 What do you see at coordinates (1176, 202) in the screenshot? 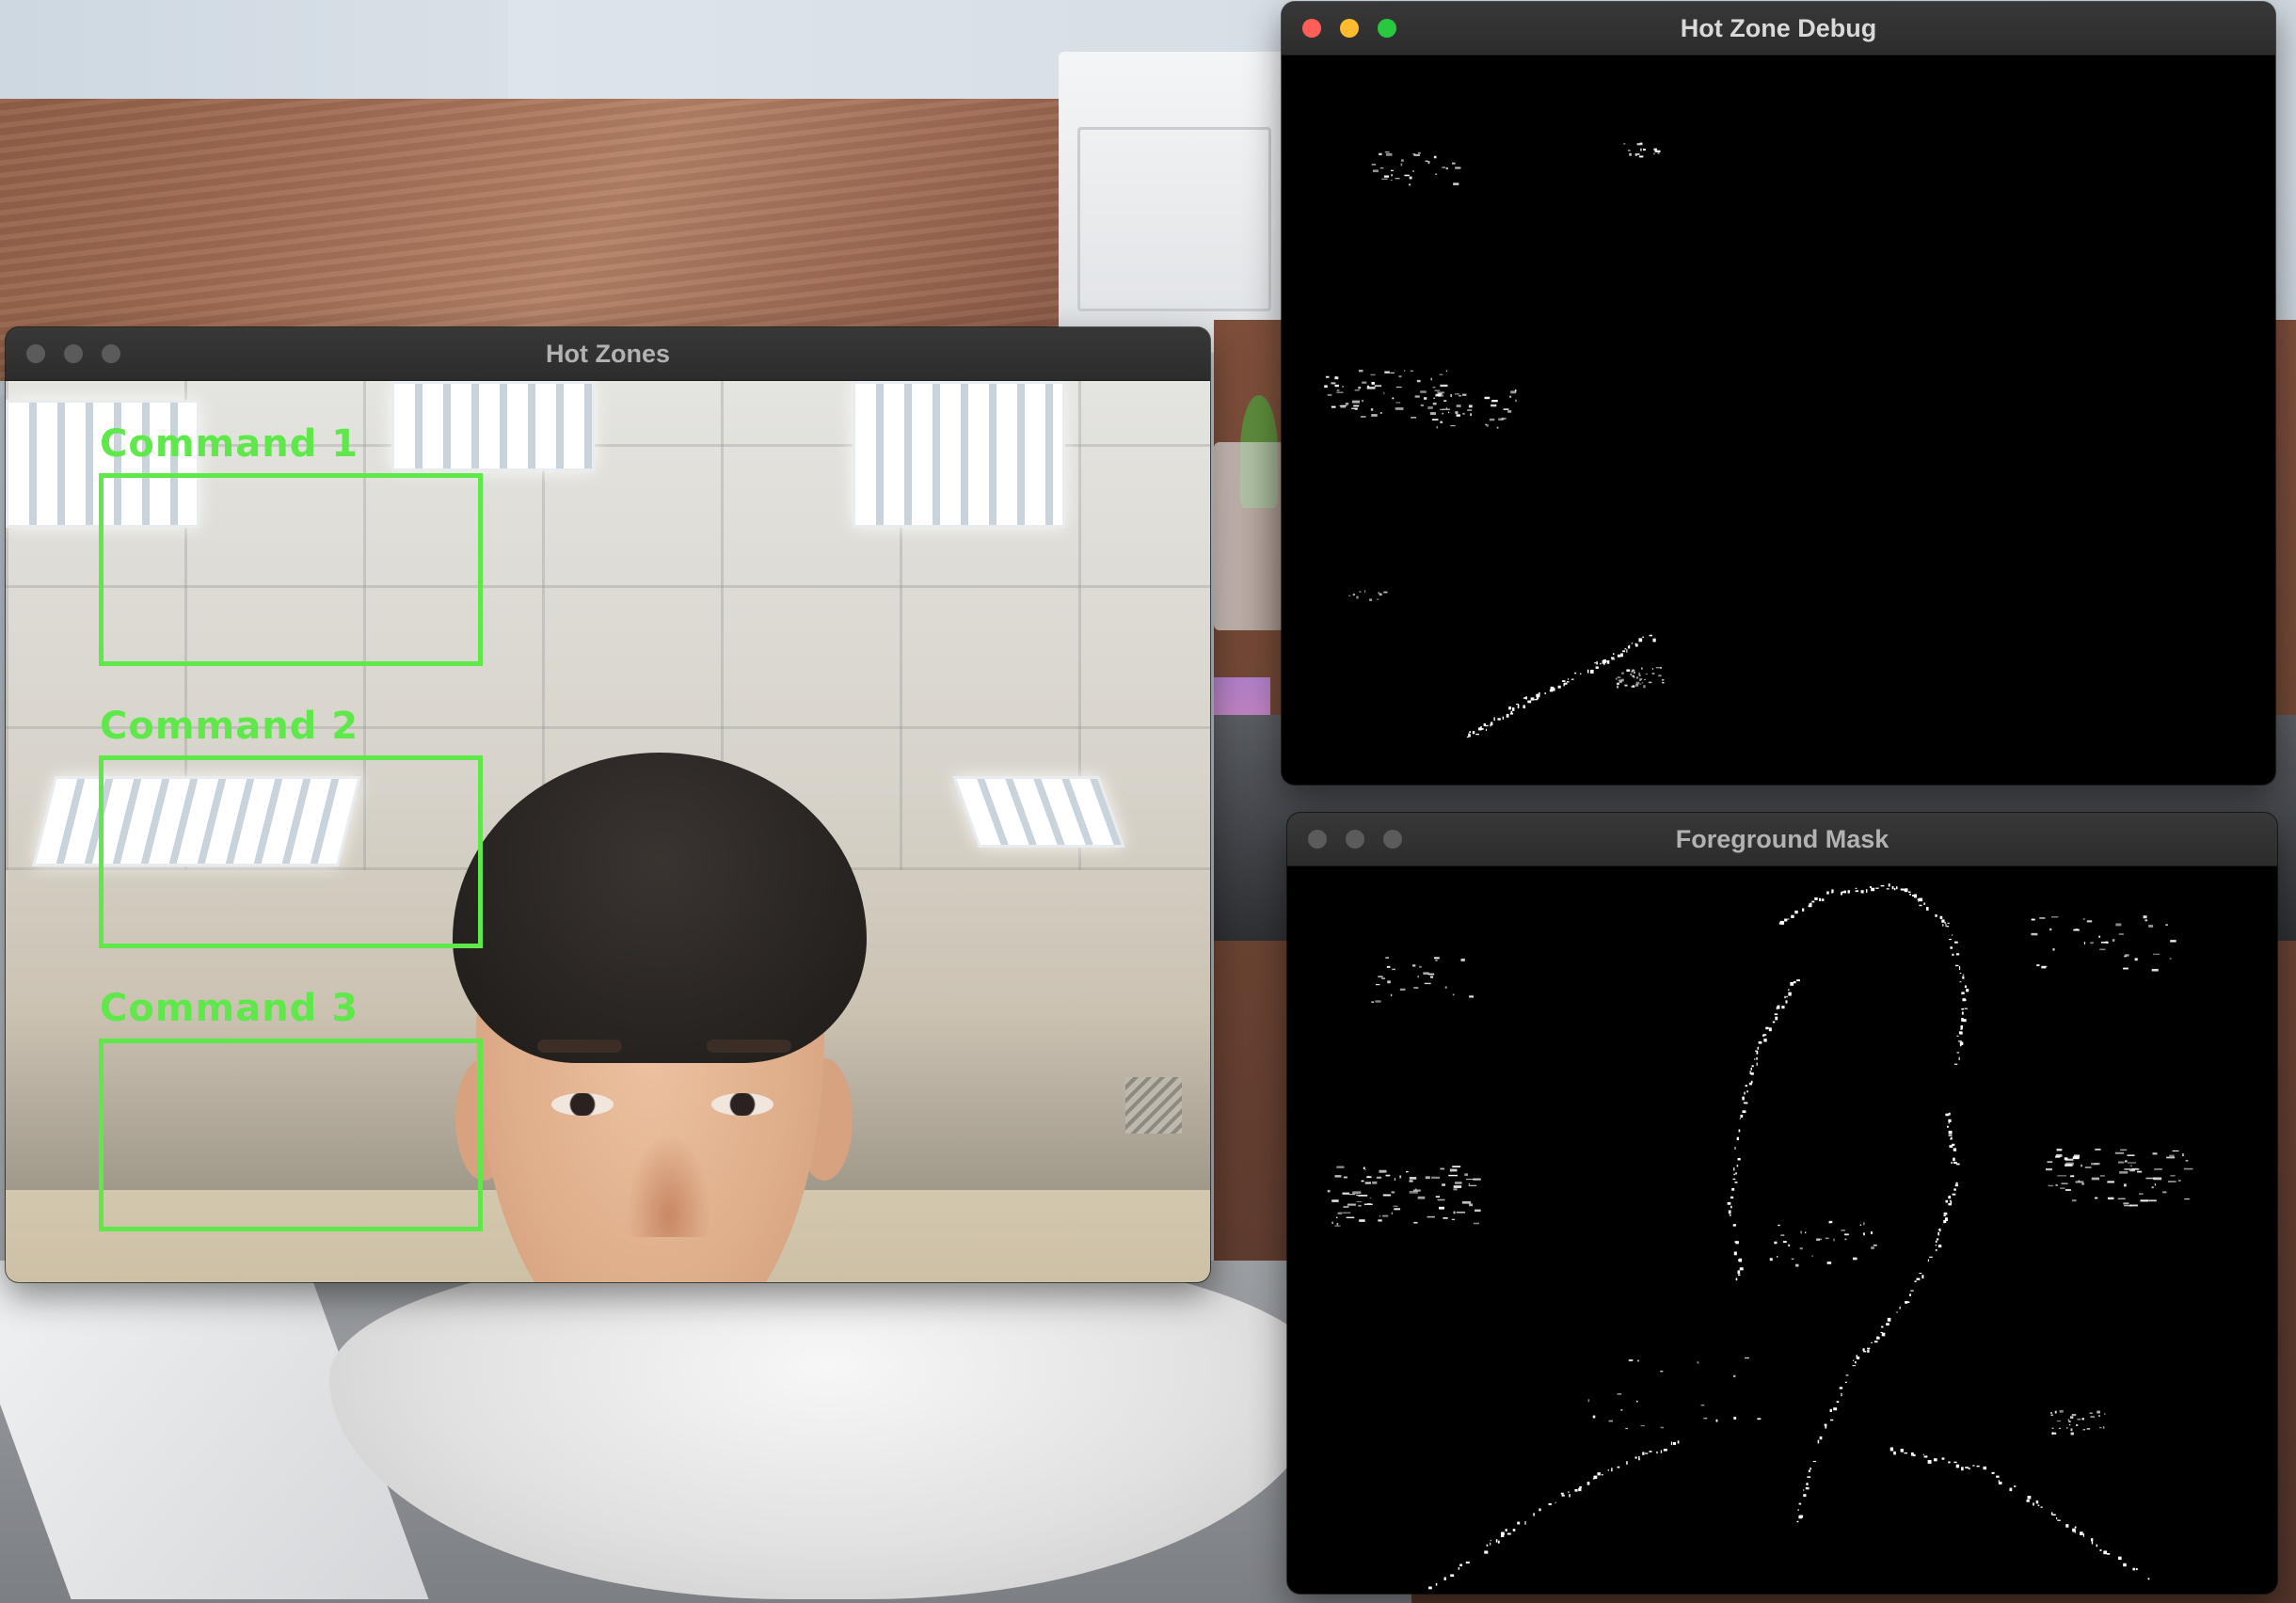
I see `background-cabinet` at bounding box center [1176, 202].